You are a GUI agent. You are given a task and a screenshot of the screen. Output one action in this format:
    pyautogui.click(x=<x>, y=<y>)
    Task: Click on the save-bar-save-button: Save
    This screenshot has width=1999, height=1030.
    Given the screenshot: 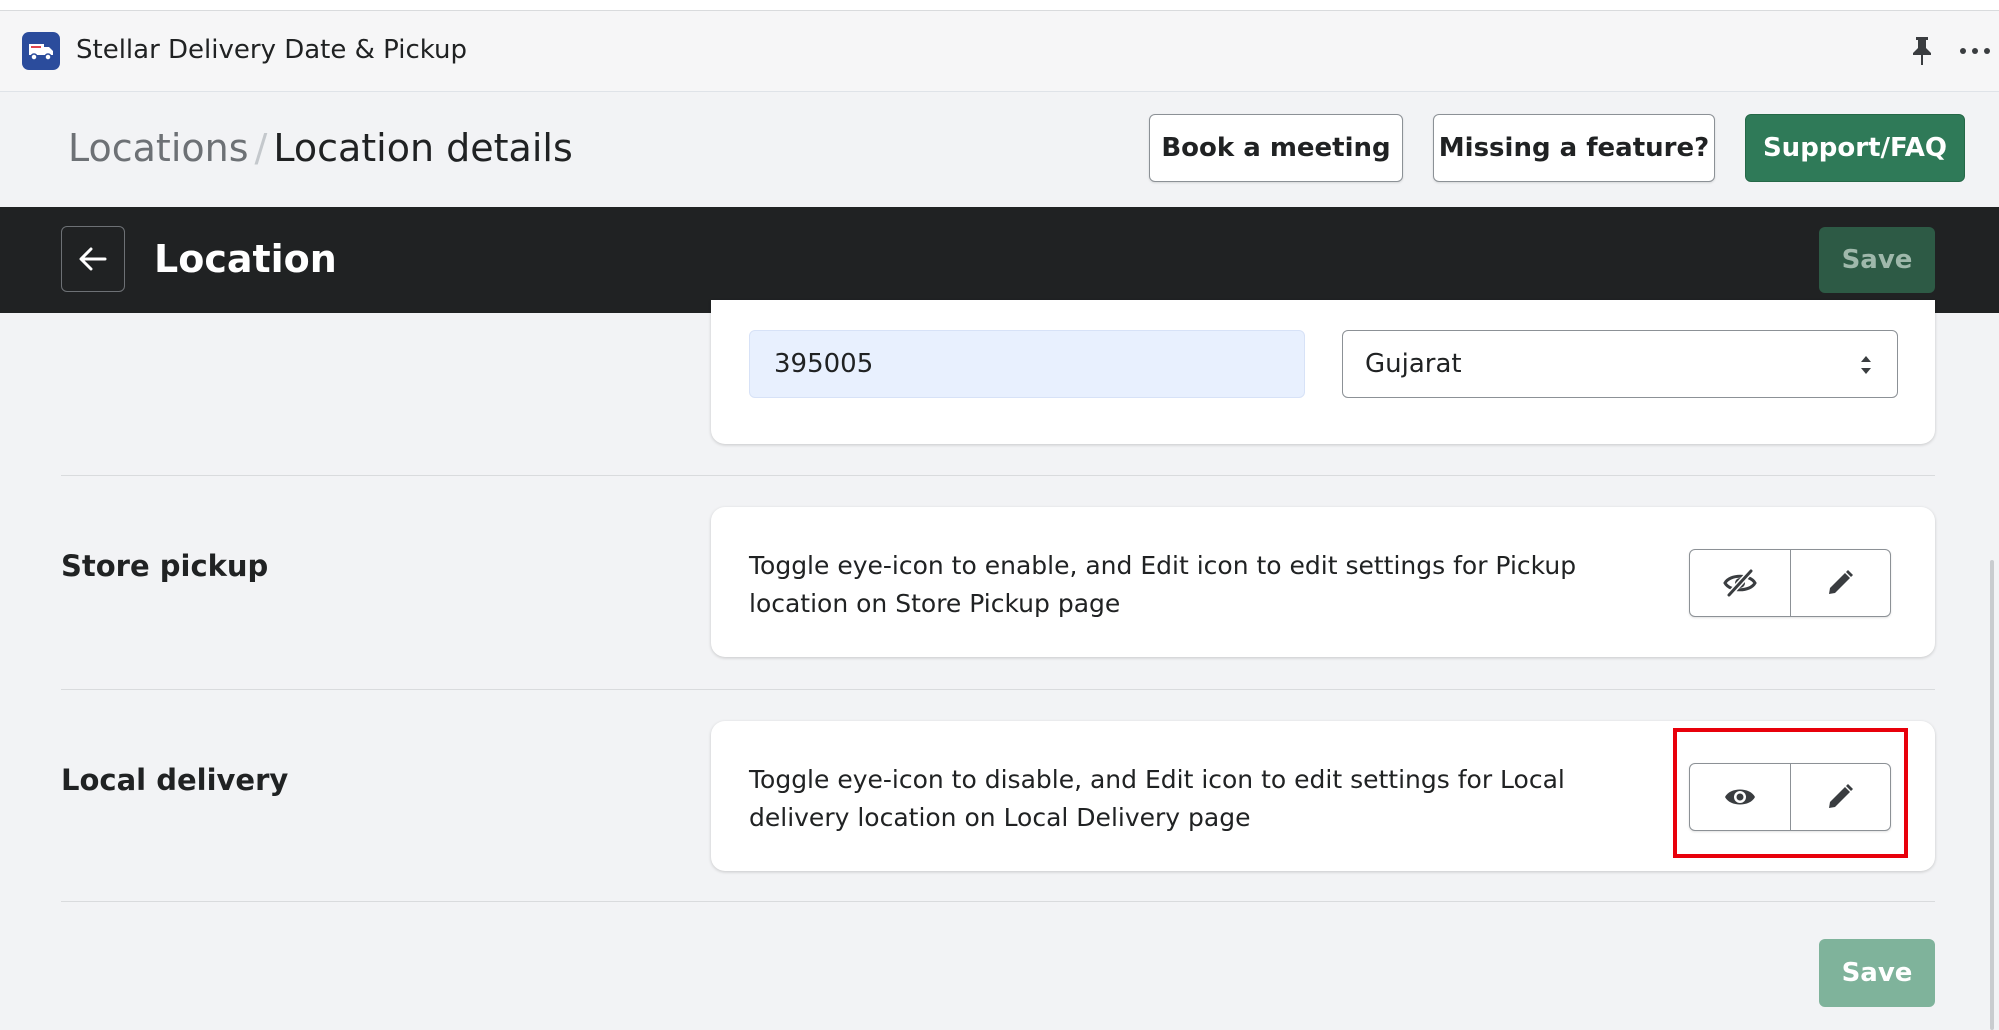 What is the action you would take?
    pyautogui.click(x=1877, y=260)
    